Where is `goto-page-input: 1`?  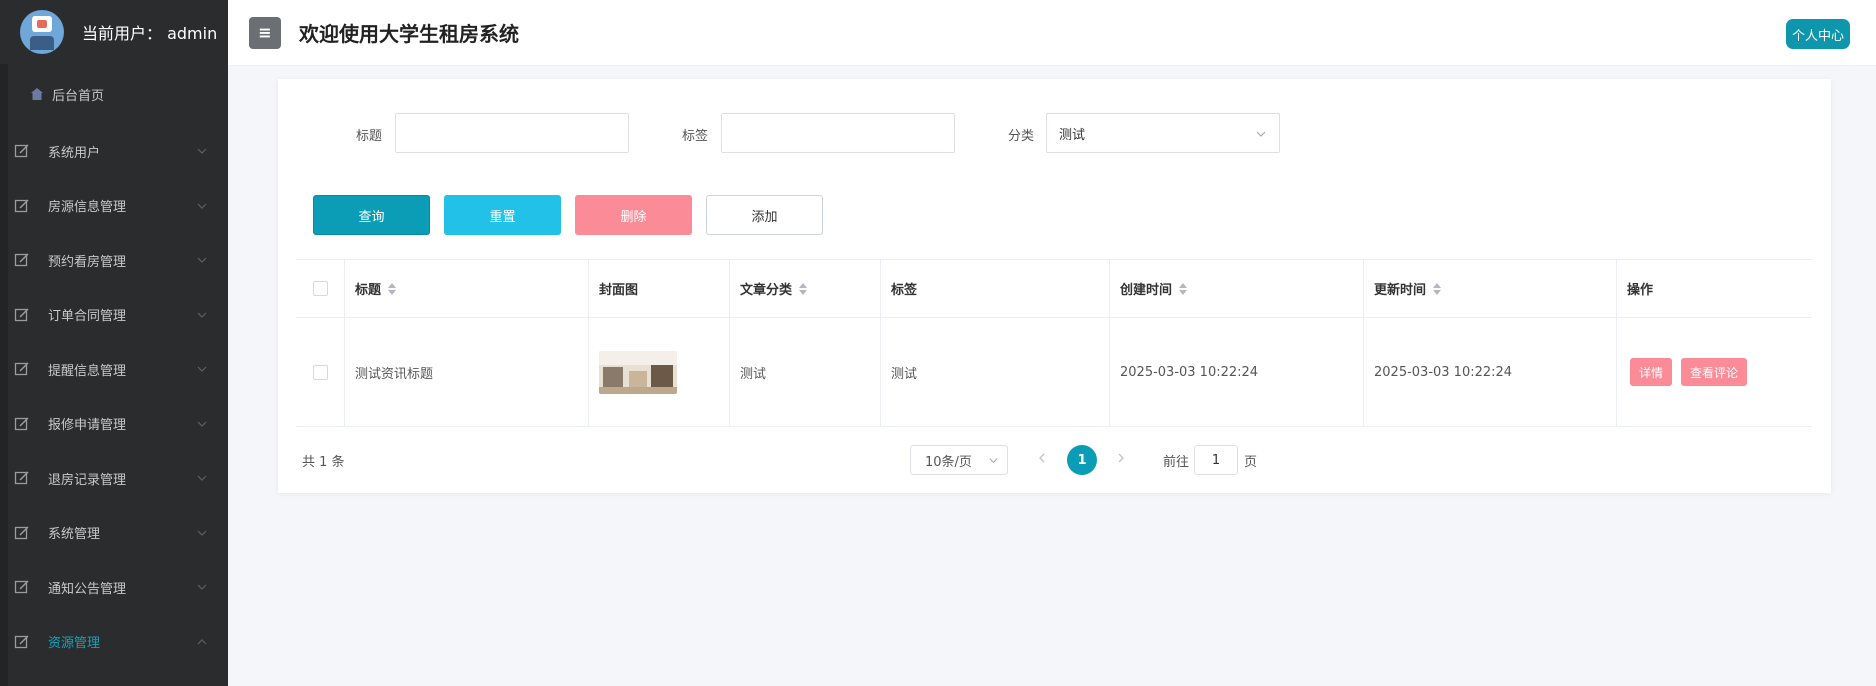
goto-page-input: 1 is located at coordinates (1216, 460).